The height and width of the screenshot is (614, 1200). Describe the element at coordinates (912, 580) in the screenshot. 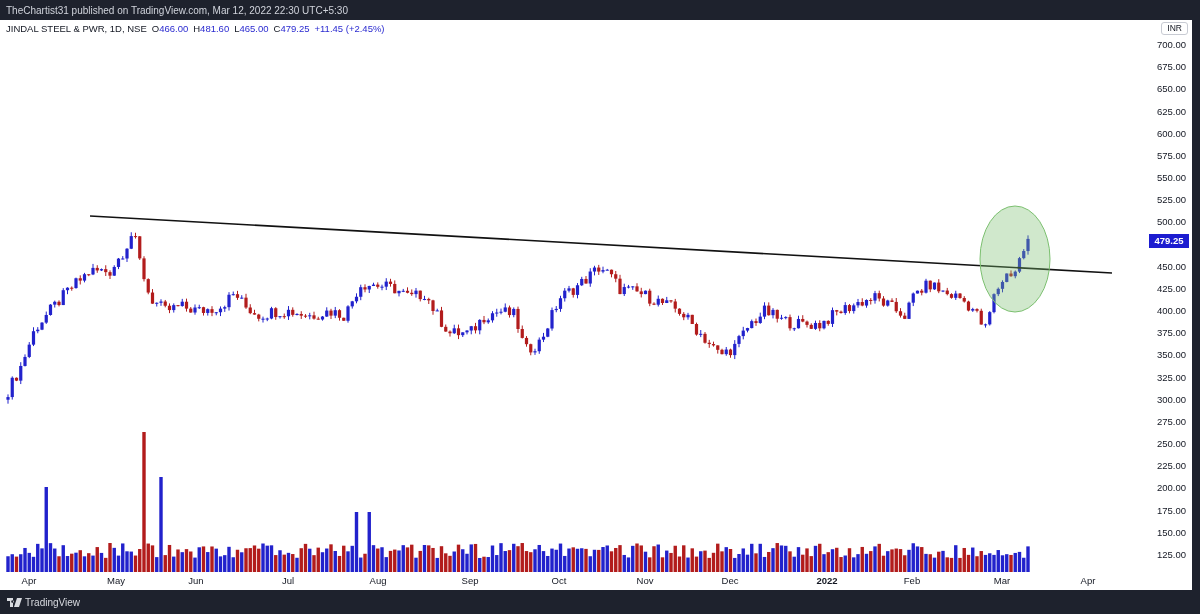

I see `time-label: Feb` at that location.